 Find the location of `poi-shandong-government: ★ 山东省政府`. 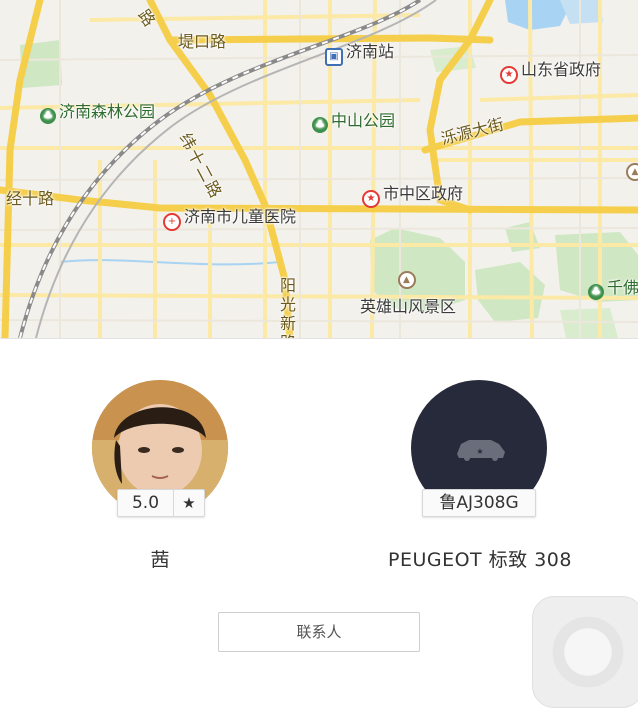

poi-shandong-government: ★ 山东省政府 is located at coordinates (550, 70).